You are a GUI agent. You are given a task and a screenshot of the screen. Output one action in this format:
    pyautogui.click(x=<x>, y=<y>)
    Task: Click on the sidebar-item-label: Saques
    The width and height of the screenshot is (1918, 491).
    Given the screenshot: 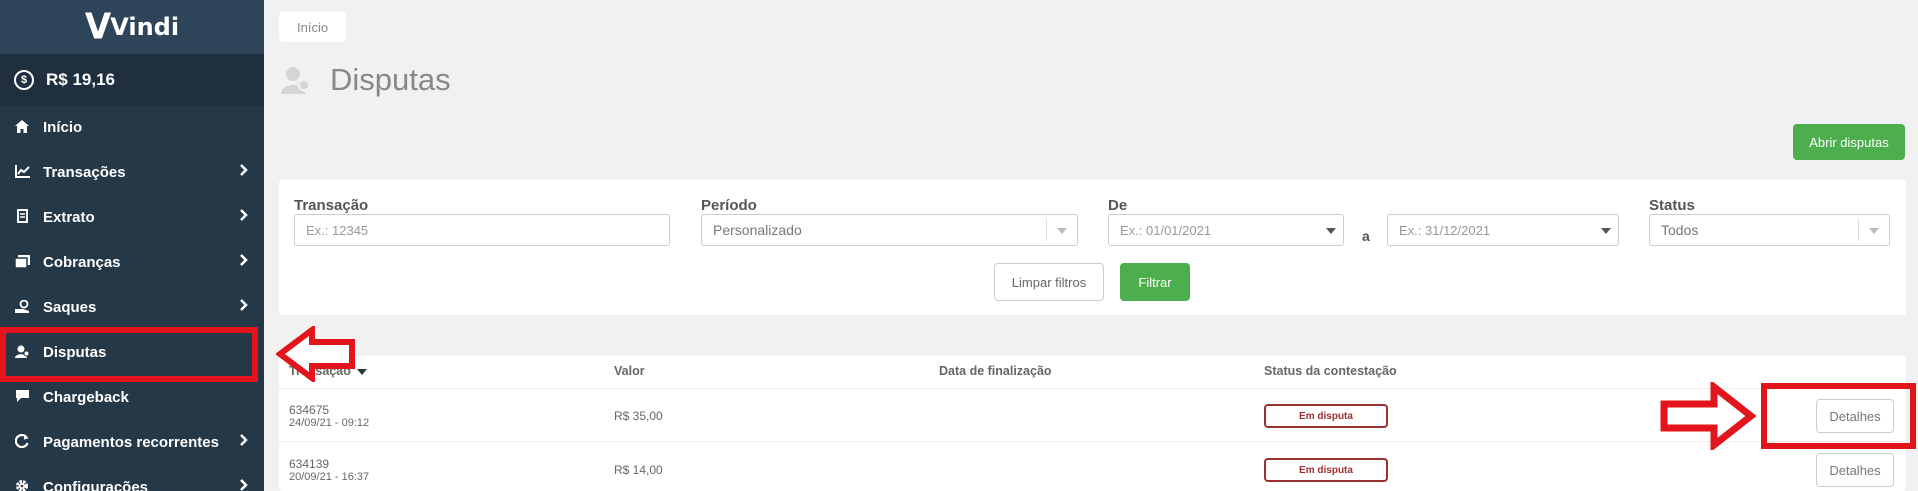 What is the action you would take?
    pyautogui.click(x=70, y=307)
    